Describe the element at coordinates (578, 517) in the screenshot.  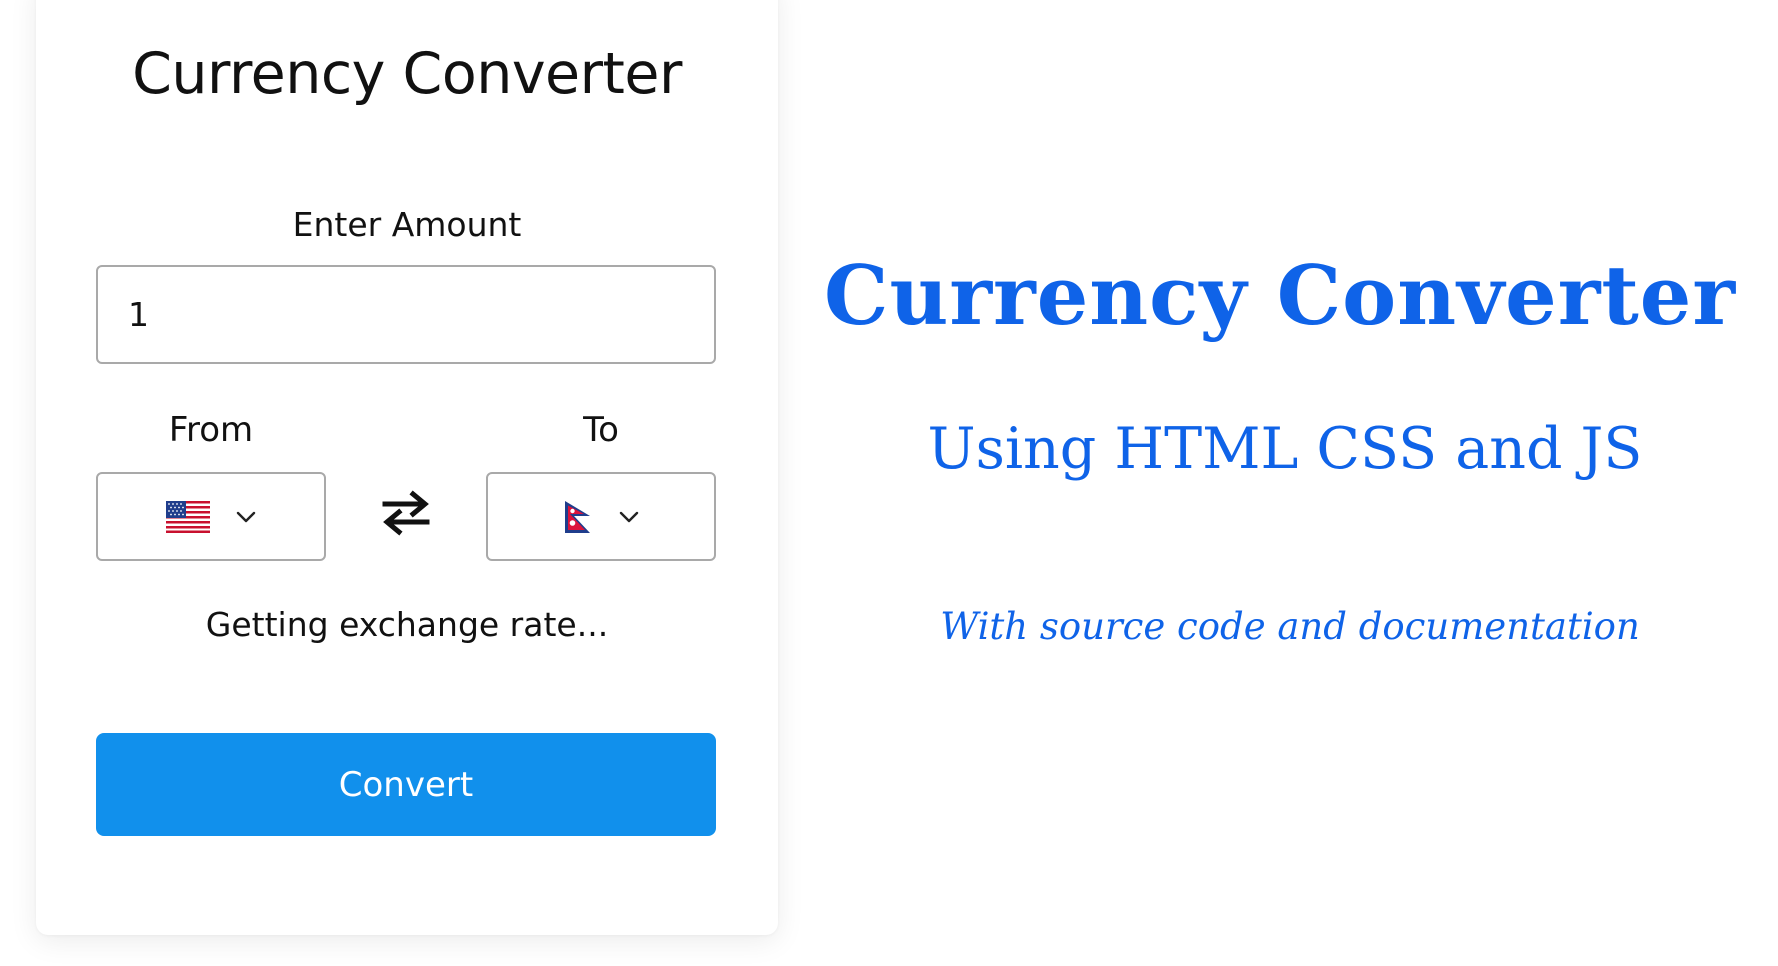
I see `nepal-flag-icon` at that location.